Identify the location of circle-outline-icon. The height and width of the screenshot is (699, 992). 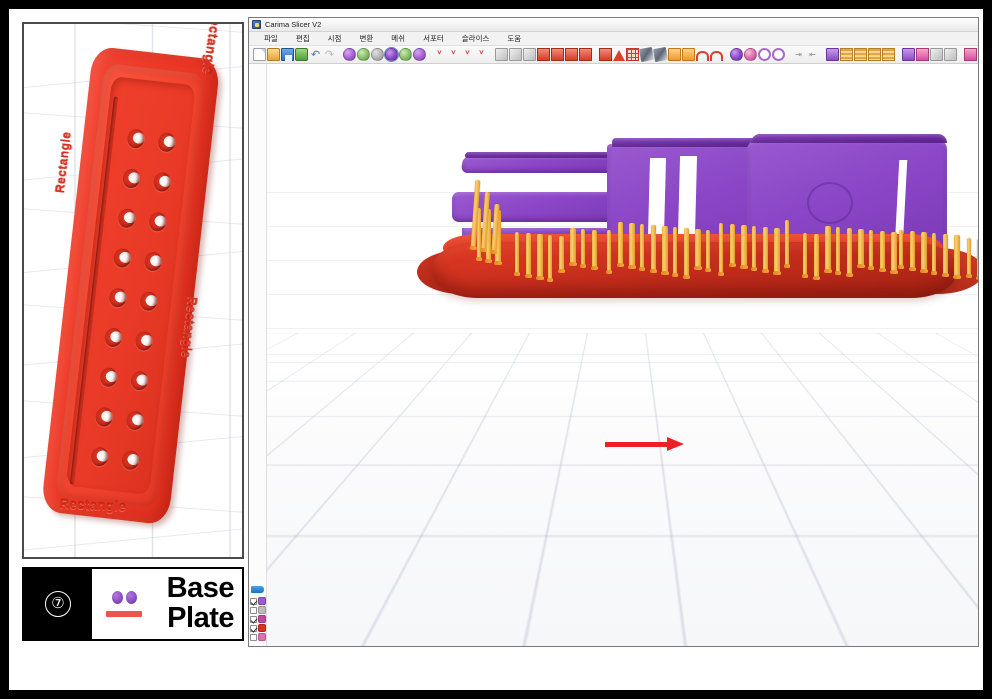
(764, 54).